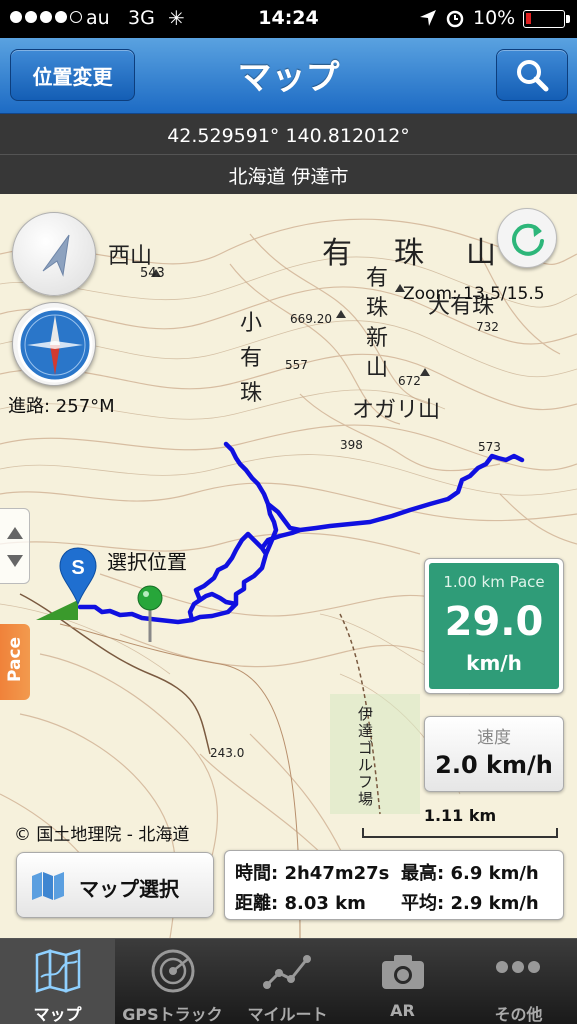 Image resolution: width=577 pixels, height=1024 pixels. What do you see at coordinates (460, 815) in the screenshot?
I see `scale-label: 1.11 km` at bounding box center [460, 815].